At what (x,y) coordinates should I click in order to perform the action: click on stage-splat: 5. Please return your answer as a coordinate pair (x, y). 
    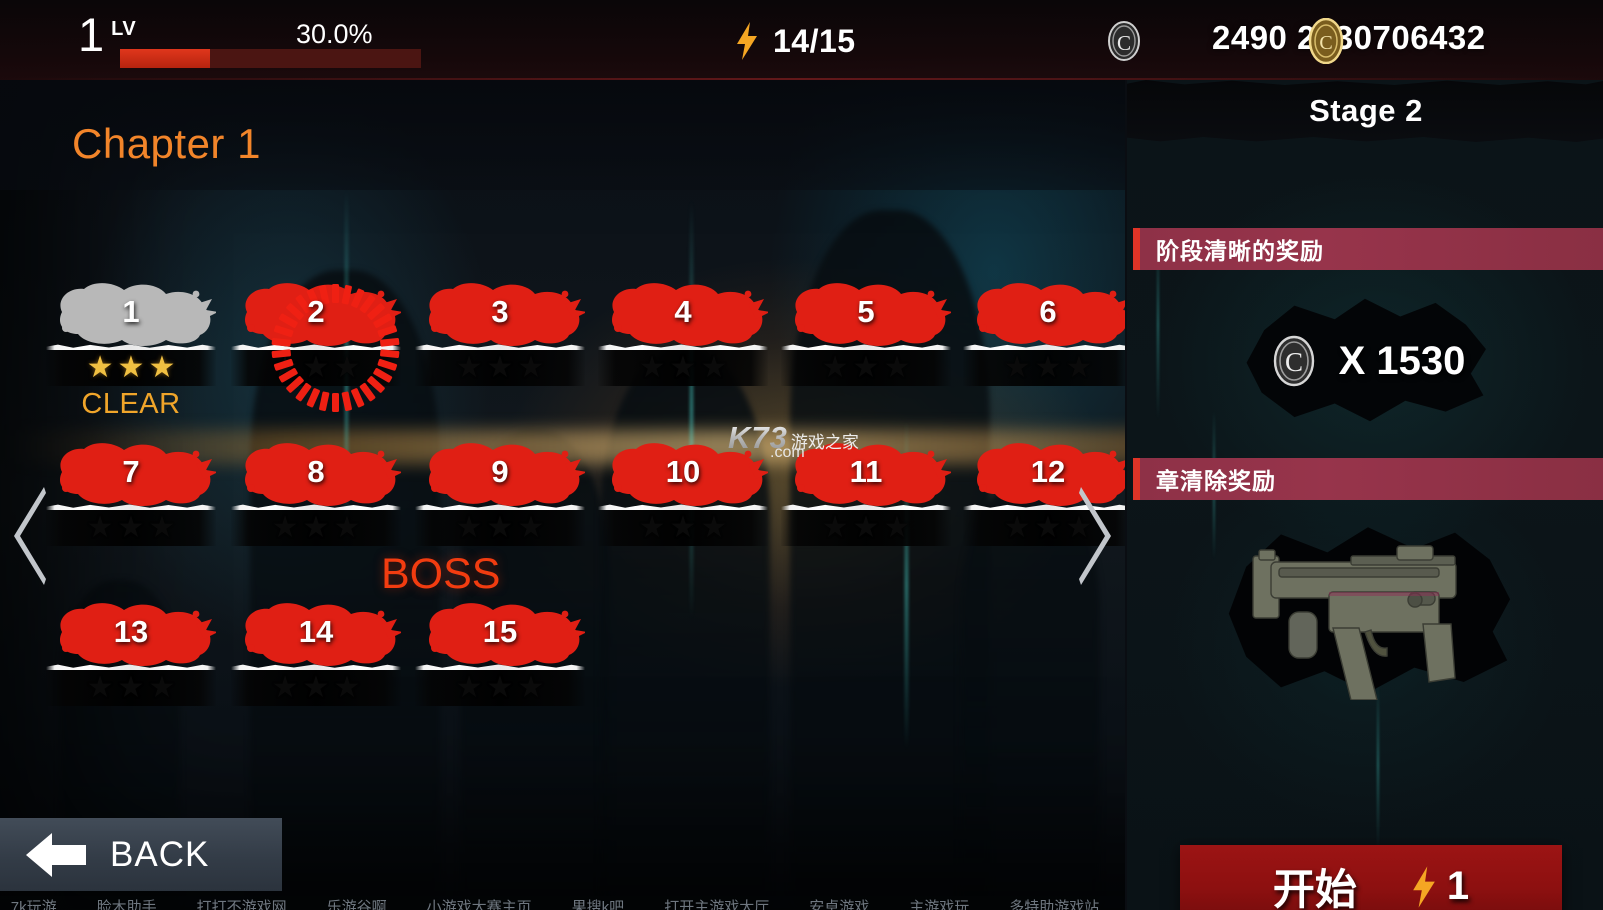
    Looking at the image, I should click on (866, 312).